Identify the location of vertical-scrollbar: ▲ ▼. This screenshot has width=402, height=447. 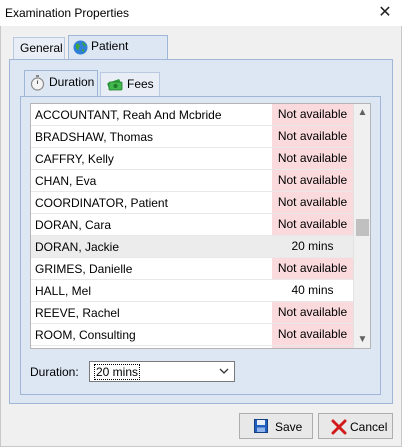
(361, 226).